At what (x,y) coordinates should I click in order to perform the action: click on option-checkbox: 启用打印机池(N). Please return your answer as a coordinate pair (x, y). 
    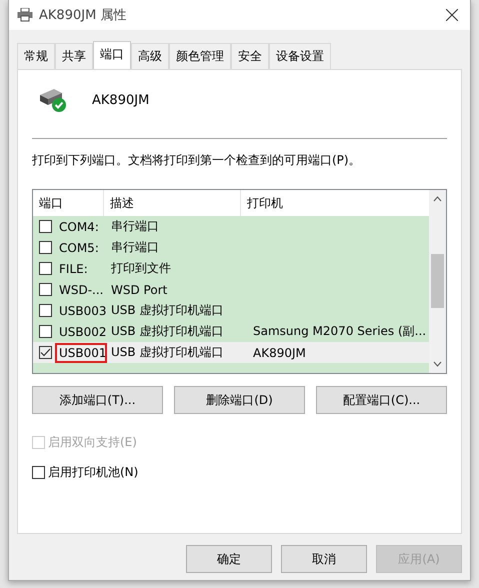
    Looking at the image, I should click on (239, 472).